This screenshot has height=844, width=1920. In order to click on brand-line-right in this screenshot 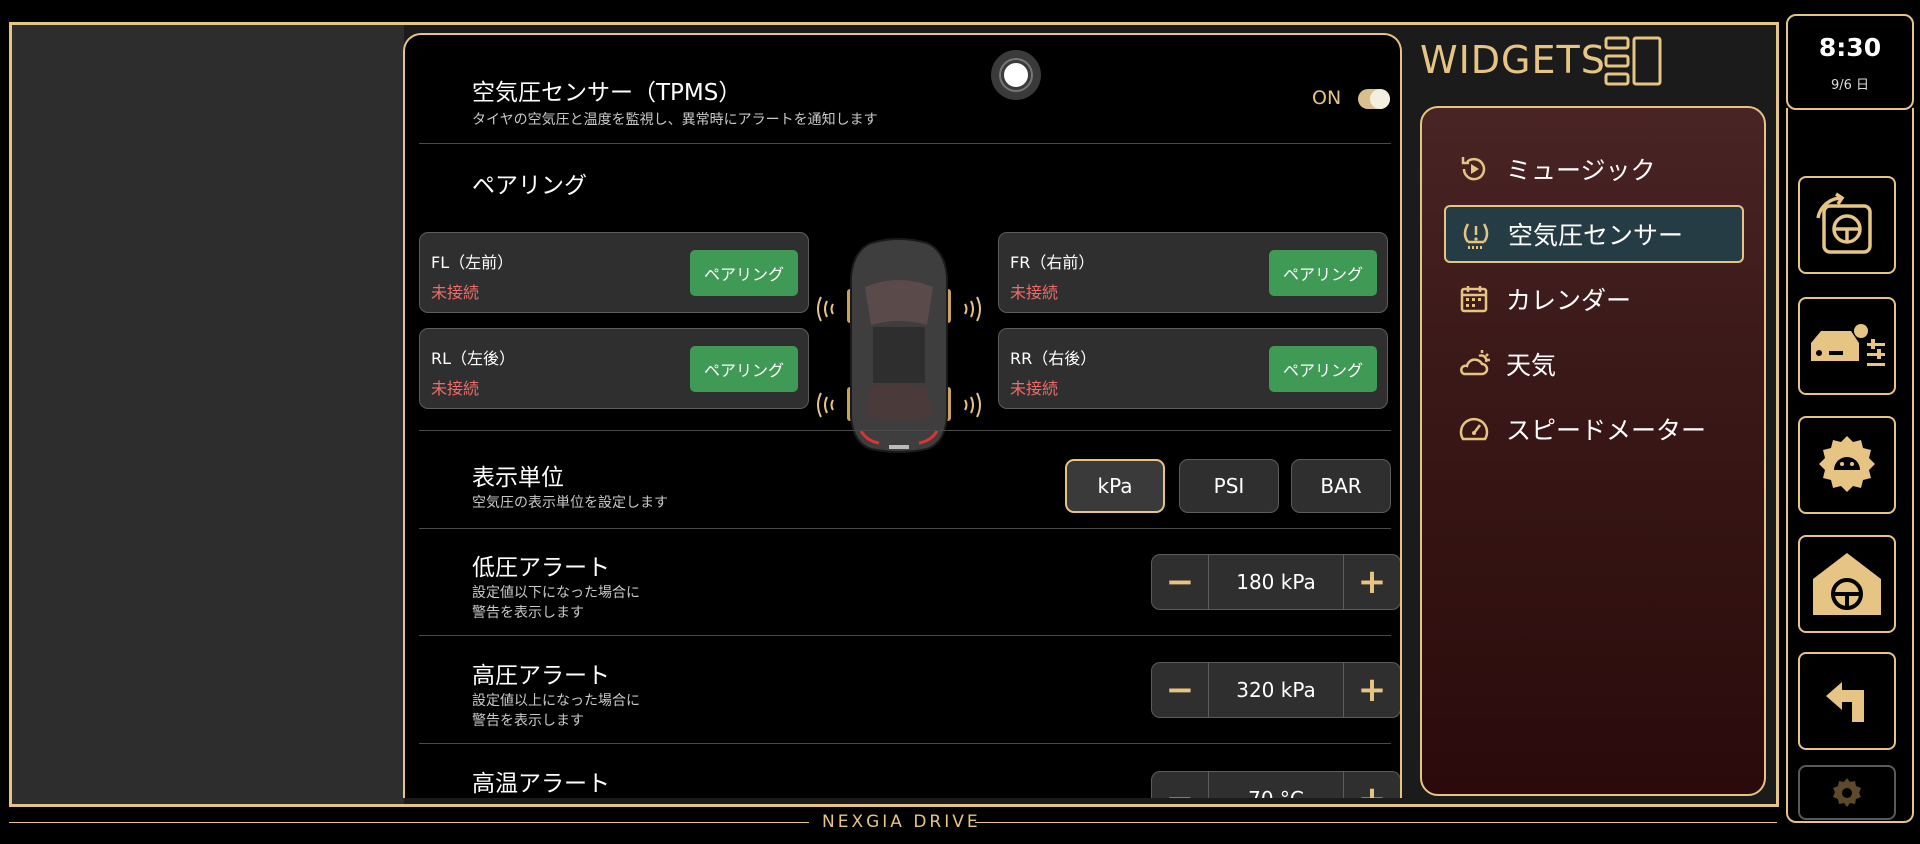, I will do `click(1376, 822)`.